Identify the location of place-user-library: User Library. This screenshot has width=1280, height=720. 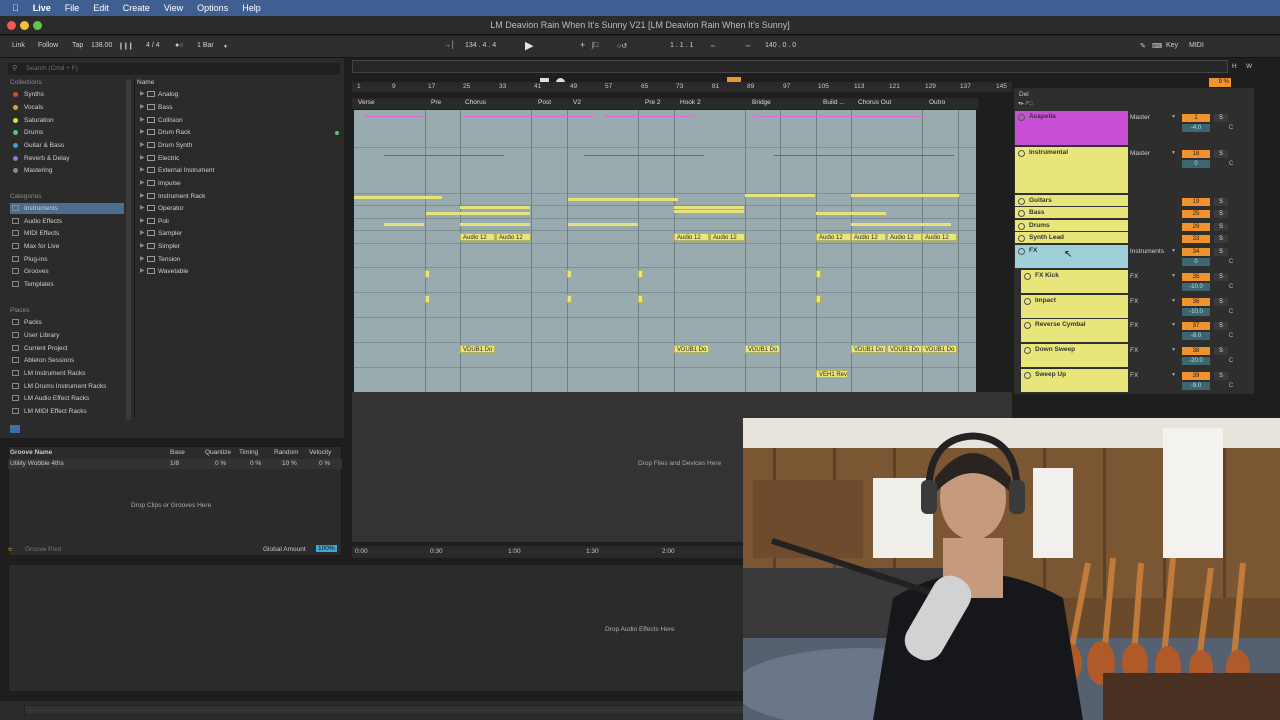
(67, 335).